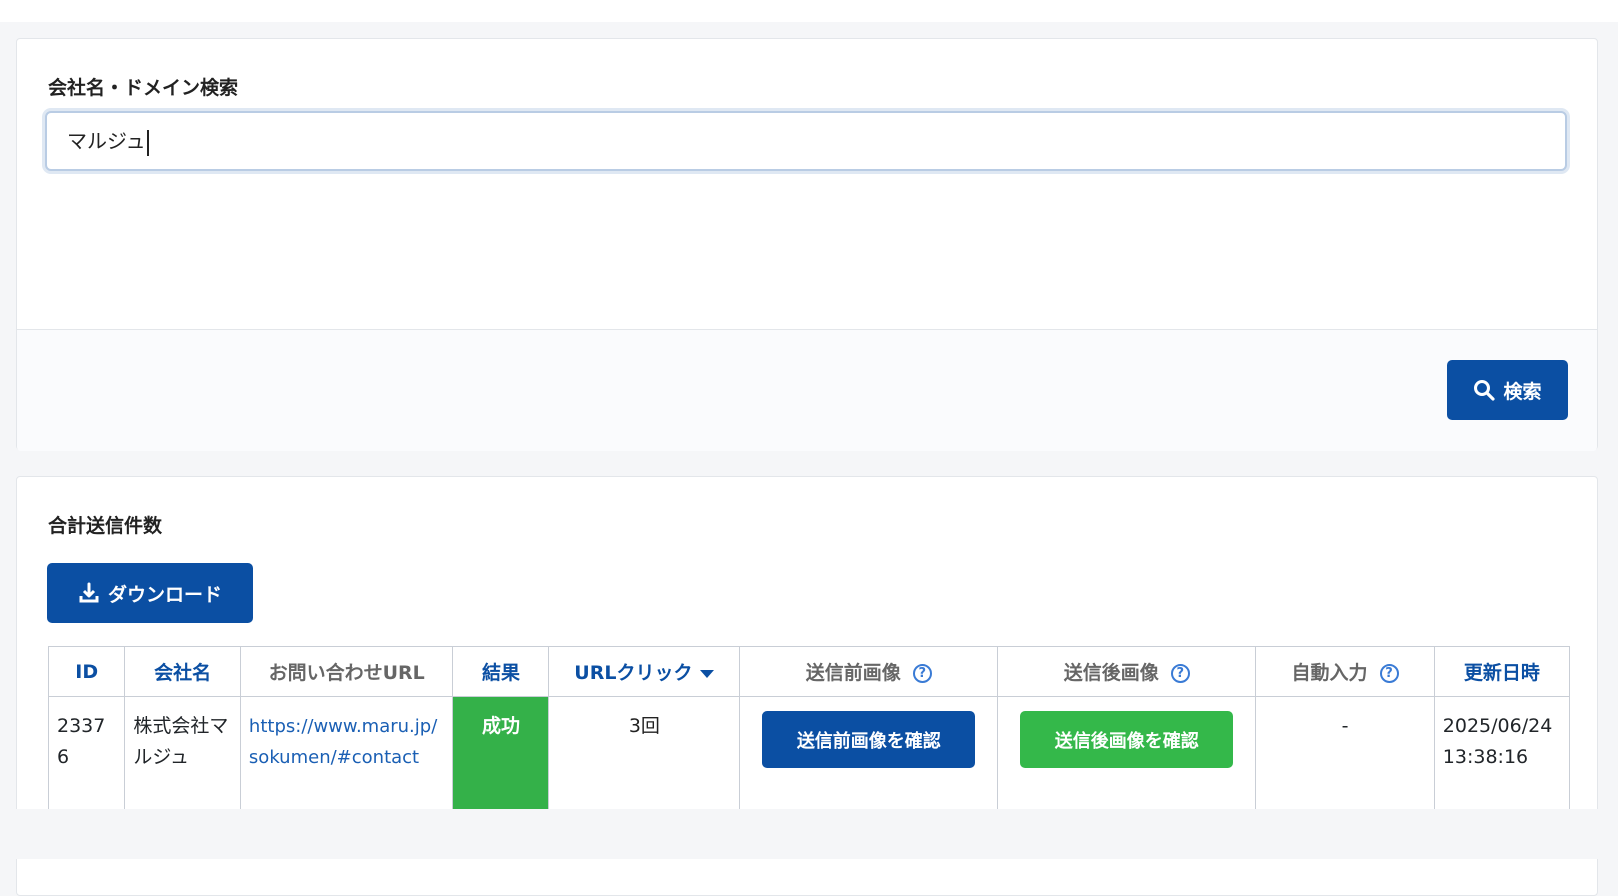 This screenshot has height=896, width=1618. What do you see at coordinates (1502, 758) in the screenshot?
I see `cell-updated: 2025/06/24 13:38:16` at bounding box center [1502, 758].